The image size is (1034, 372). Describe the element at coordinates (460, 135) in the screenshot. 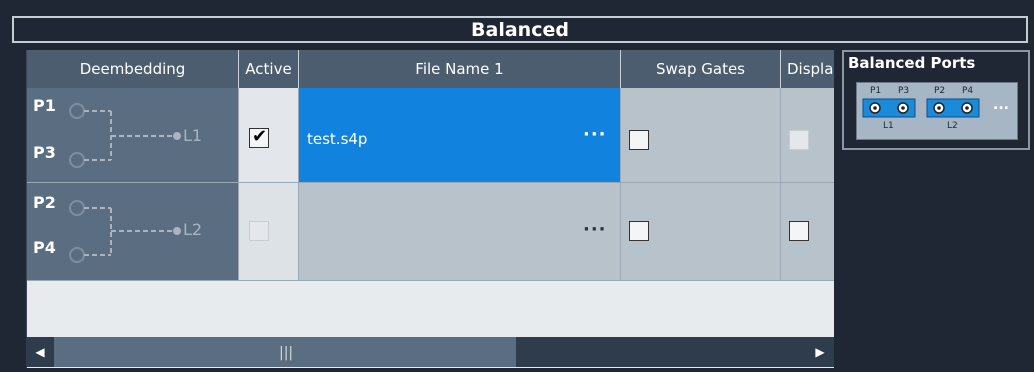

I see `file-cell-row1: test.s4p ···` at that location.